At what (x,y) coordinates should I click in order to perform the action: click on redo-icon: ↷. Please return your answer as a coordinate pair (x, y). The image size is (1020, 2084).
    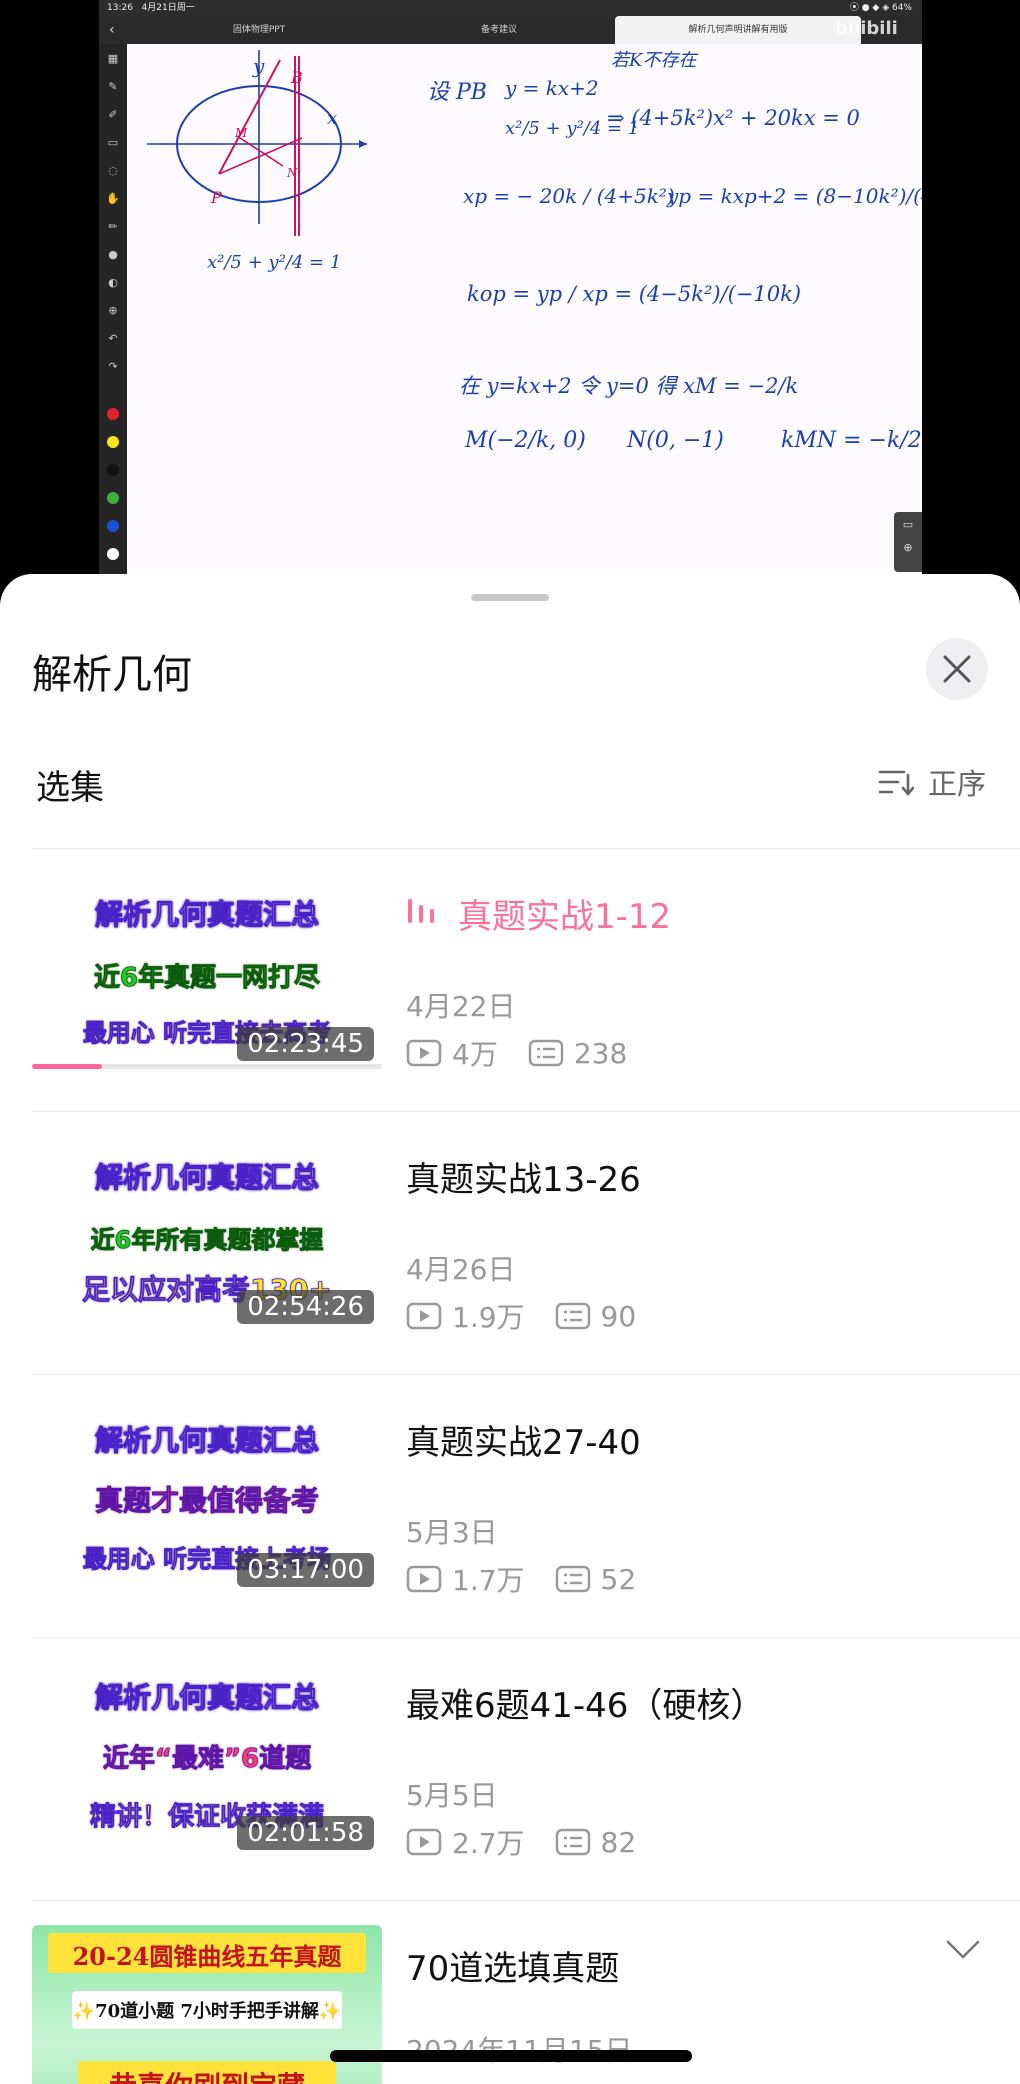
    Looking at the image, I should click on (113, 366).